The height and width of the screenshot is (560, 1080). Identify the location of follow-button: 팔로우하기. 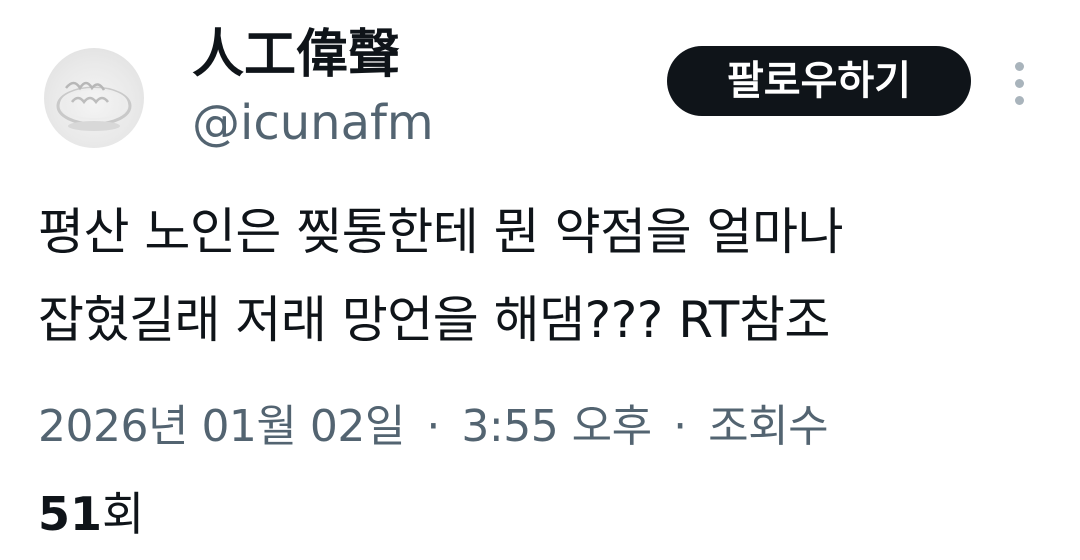
(819, 81).